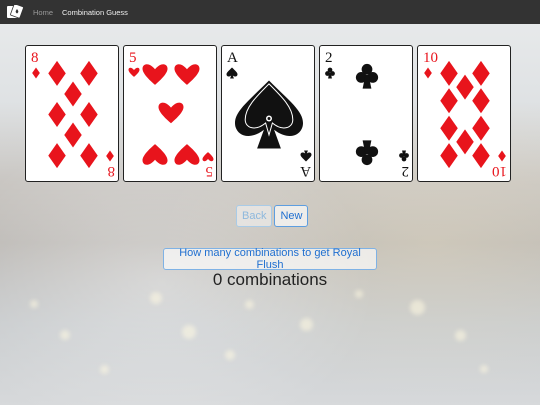 The height and width of the screenshot is (405, 540). What do you see at coordinates (270, 259) in the screenshot?
I see `royal-flush-combinations-button: How many combinations to get Royal Flush` at bounding box center [270, 259].